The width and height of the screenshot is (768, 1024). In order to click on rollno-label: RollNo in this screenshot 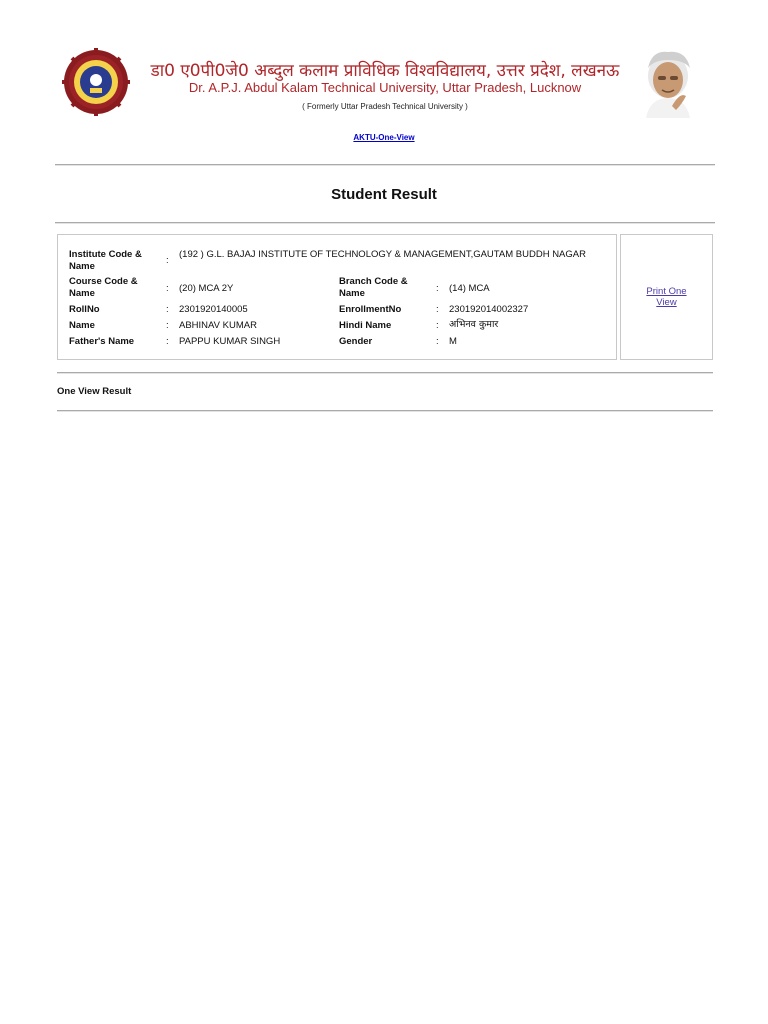, I will do `click(84, 309)`.